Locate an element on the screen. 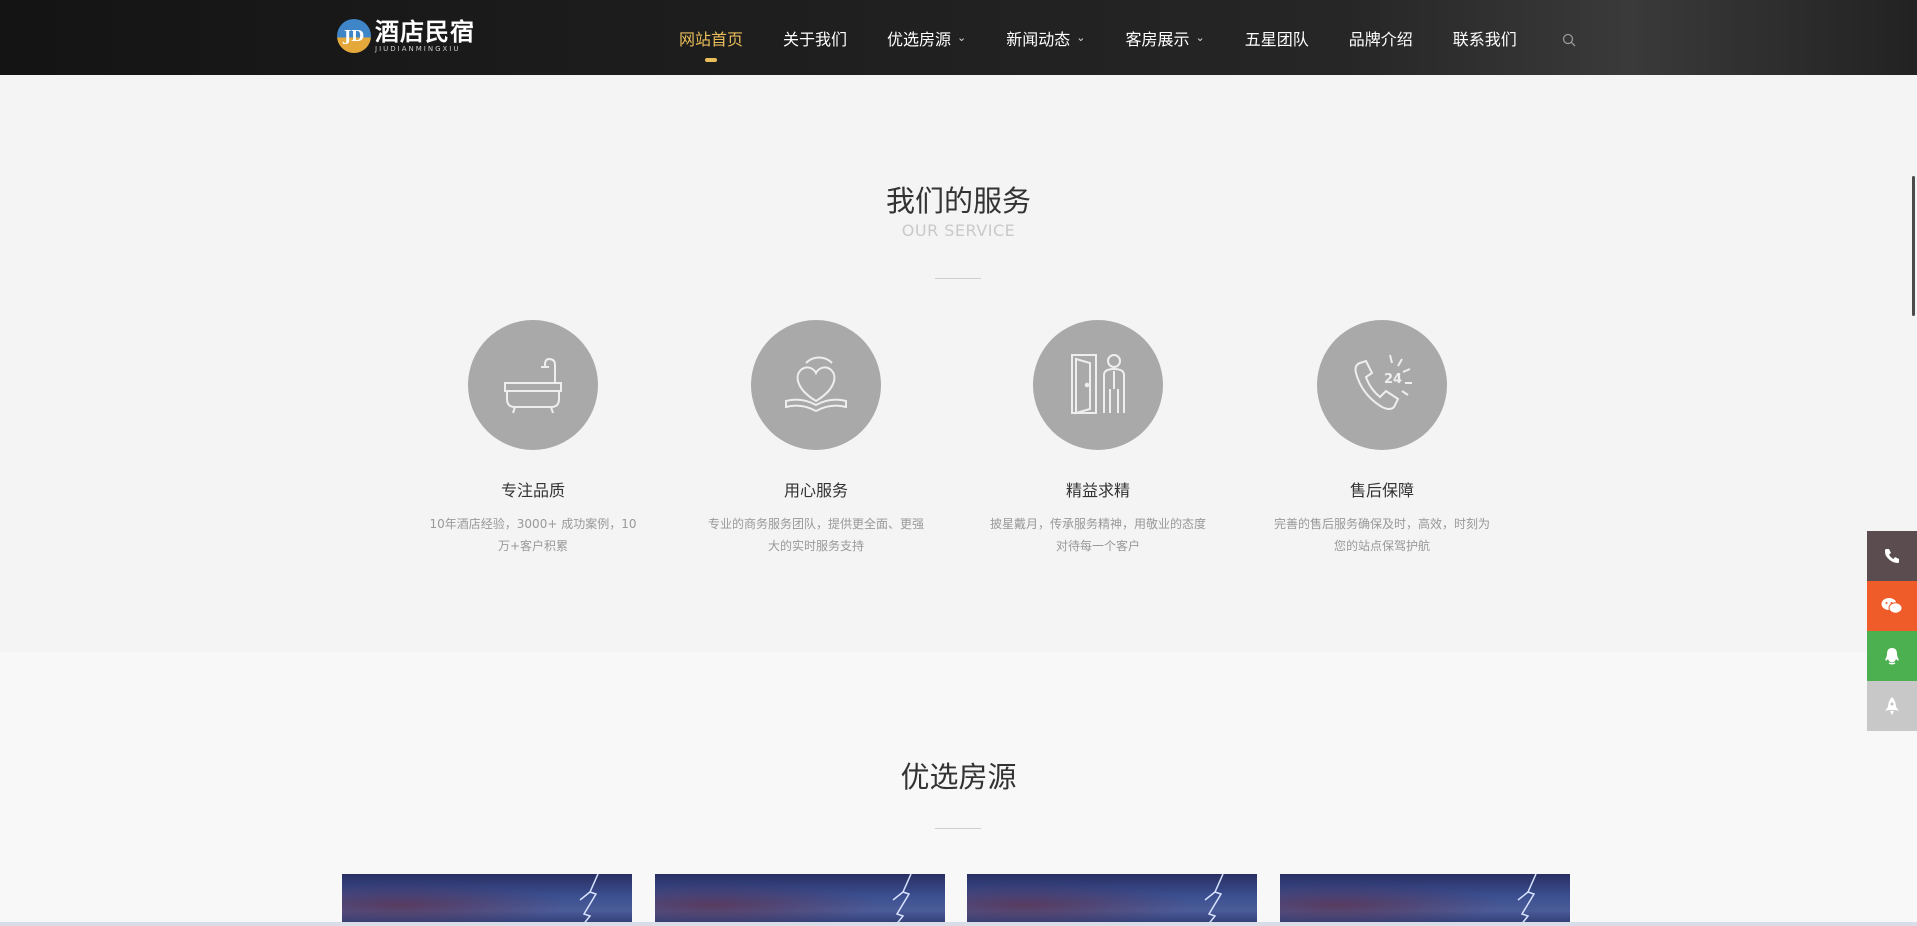  service-title: 售后保障 is located at coordinates (1381, 490).